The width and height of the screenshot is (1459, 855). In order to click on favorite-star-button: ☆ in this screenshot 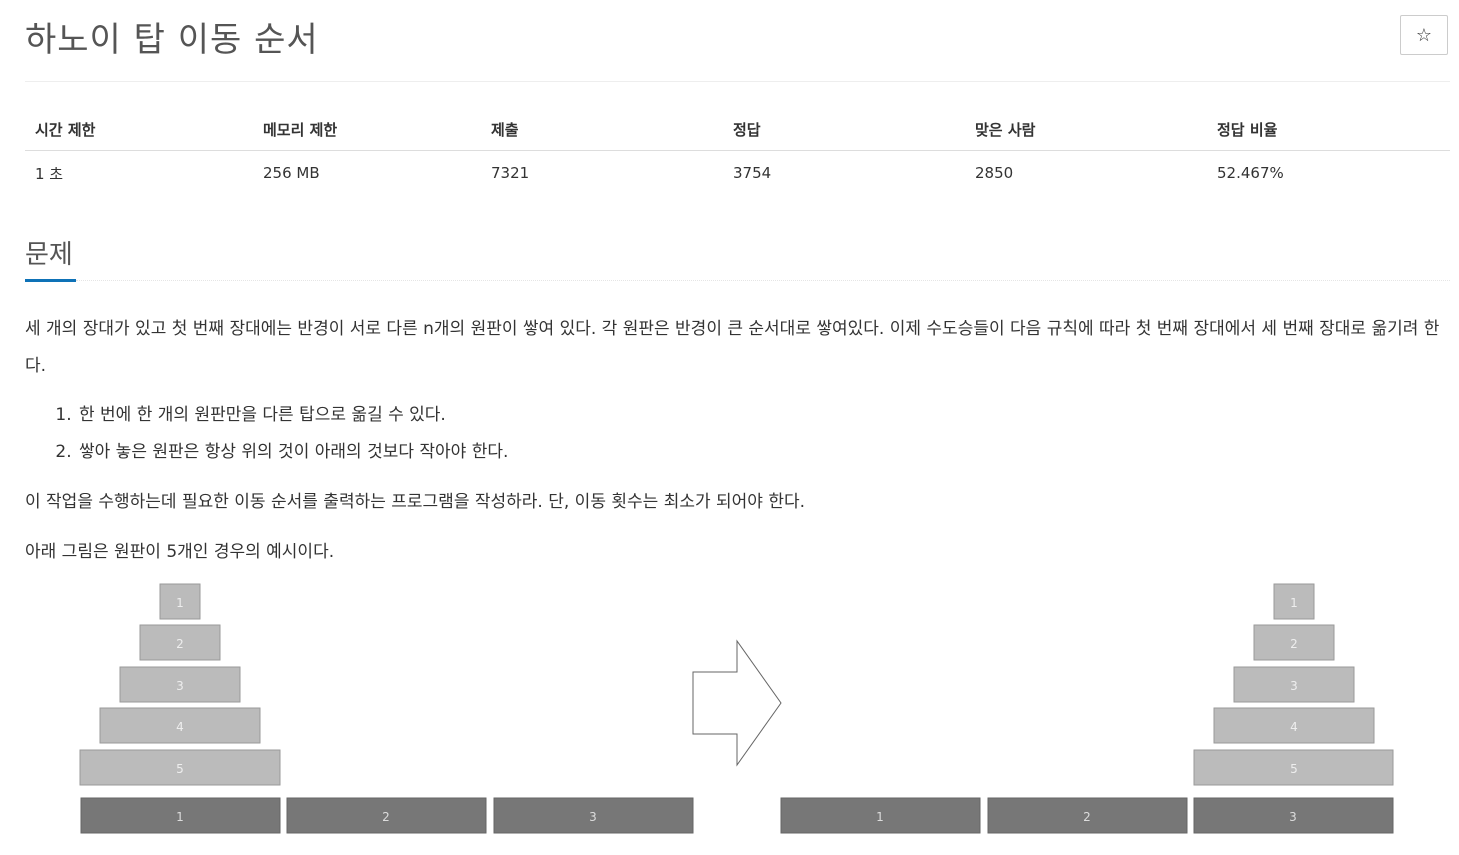, I will do `click(1424, 35)`.